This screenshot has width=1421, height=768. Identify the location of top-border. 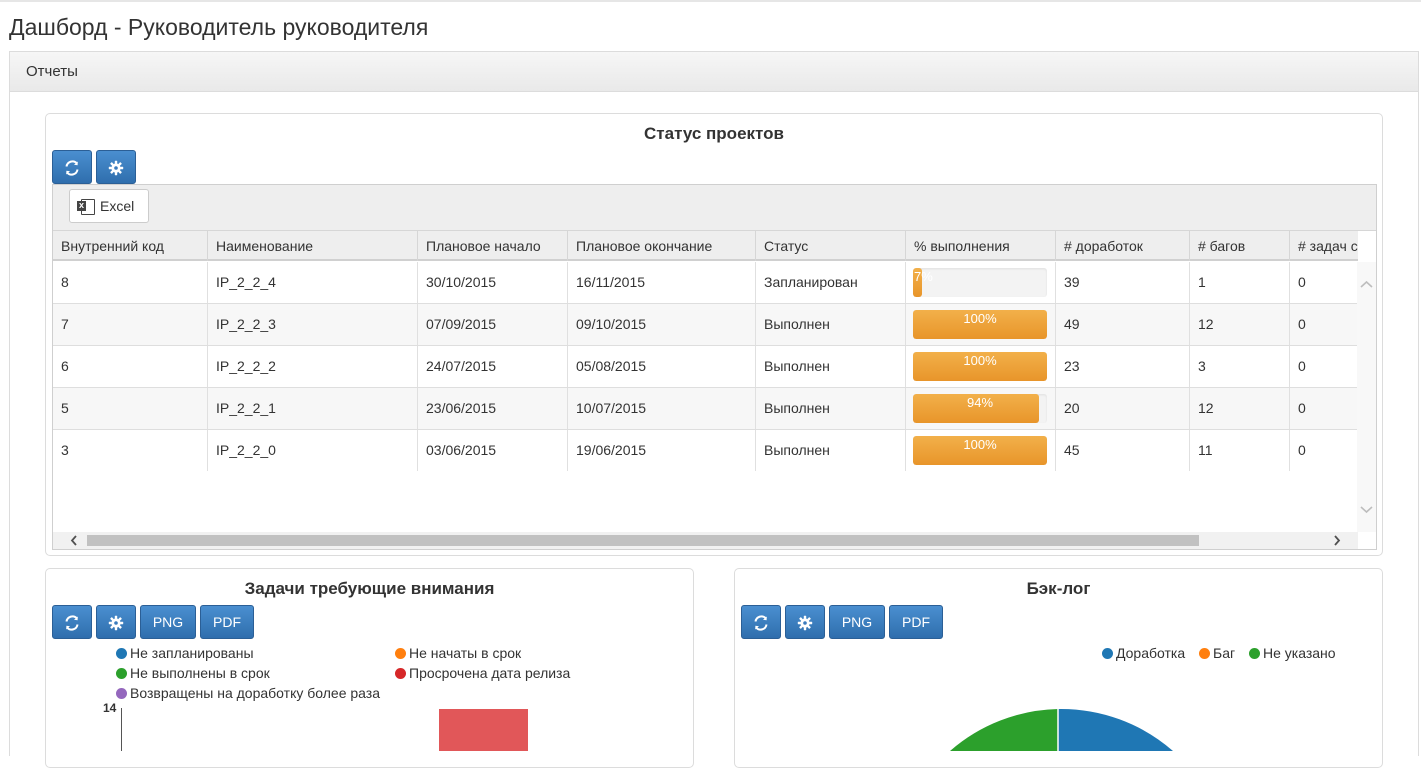
(710, 1).